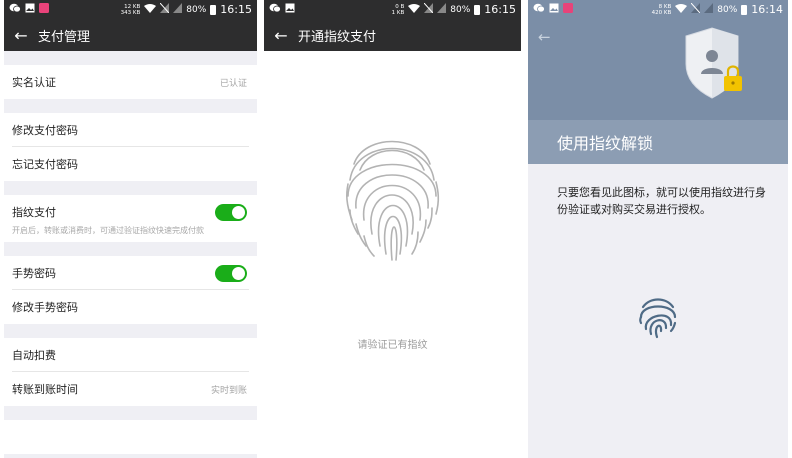 The image size is (792, 458). Describe the element at coordinates (45, 389) in the screenshot. I see `transfer-time-label: 转账到账时间` at that location.